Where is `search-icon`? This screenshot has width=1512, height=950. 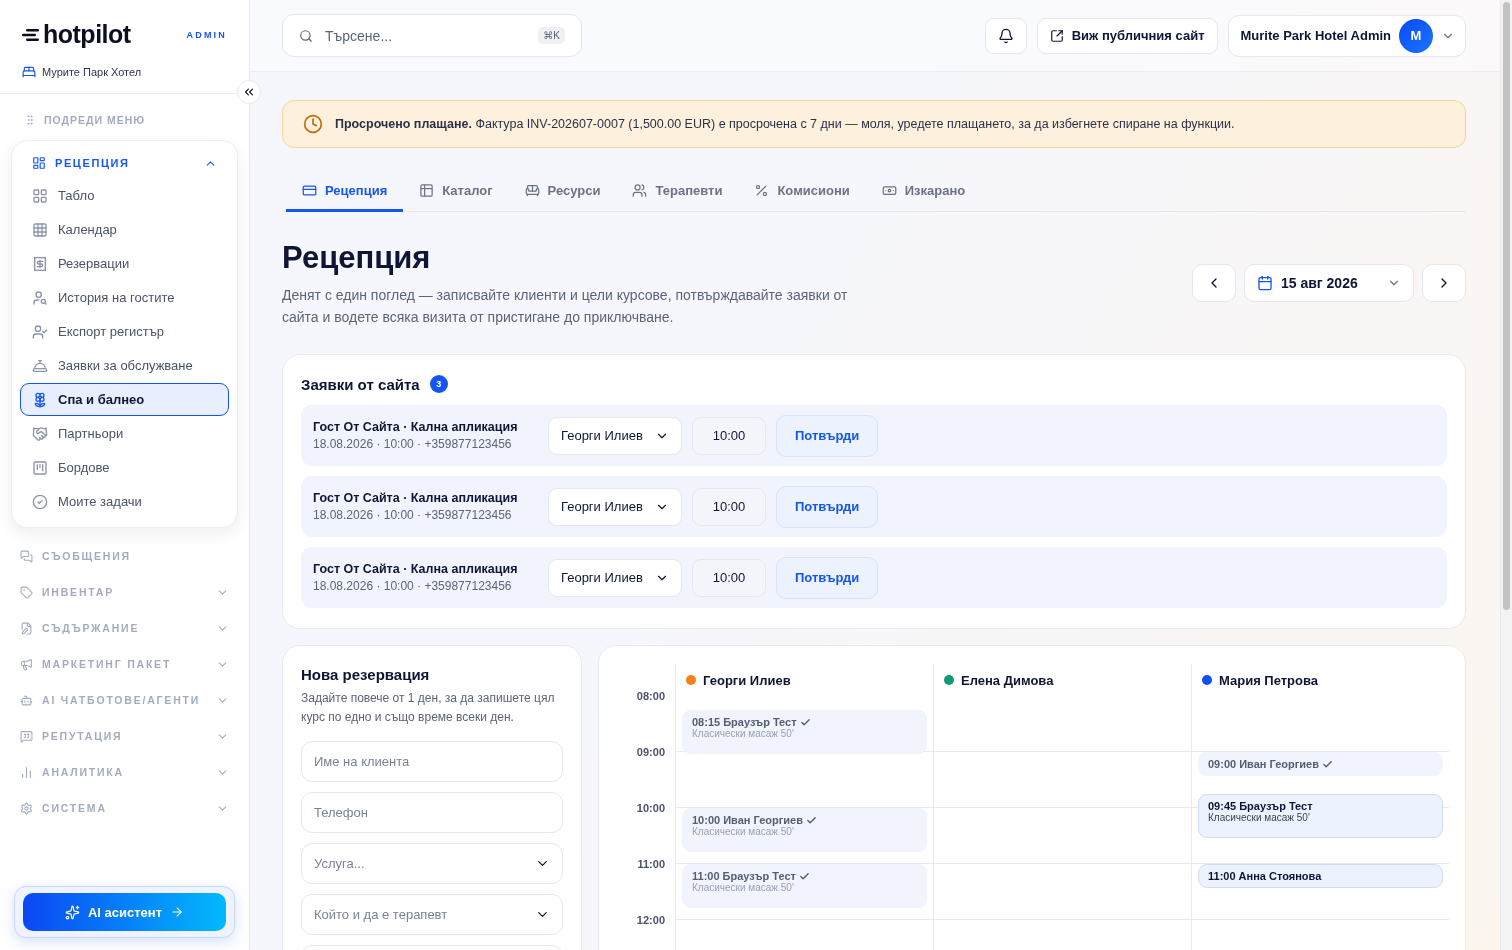 search-icon is located at coordinates (306, 35).